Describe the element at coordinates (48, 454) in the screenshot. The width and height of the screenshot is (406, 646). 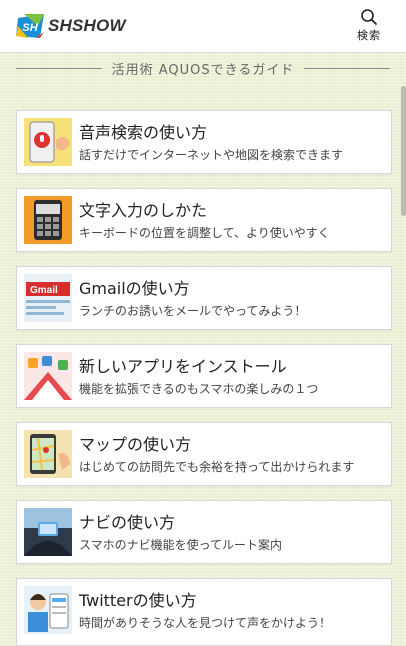
I see `map-thumbnail` at that location.